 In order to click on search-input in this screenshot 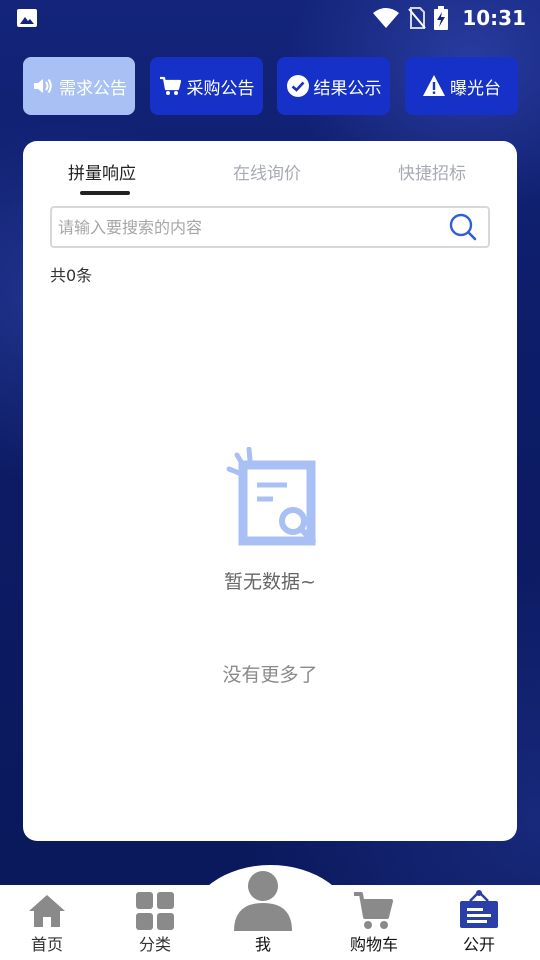, I will do `click(250, 227)`.